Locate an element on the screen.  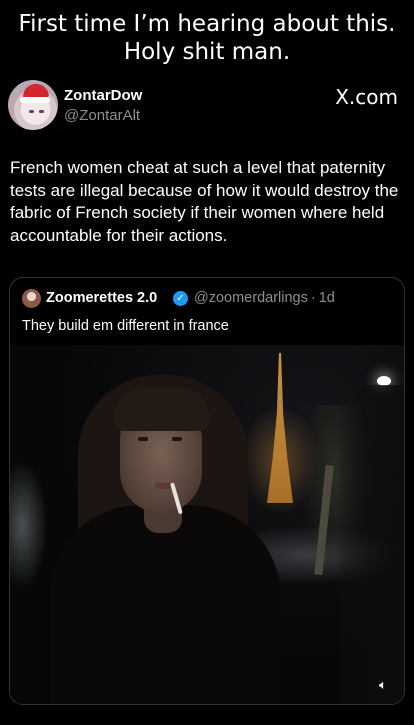
verified-check-icon: ✓ is located at coordinates (180, 298).